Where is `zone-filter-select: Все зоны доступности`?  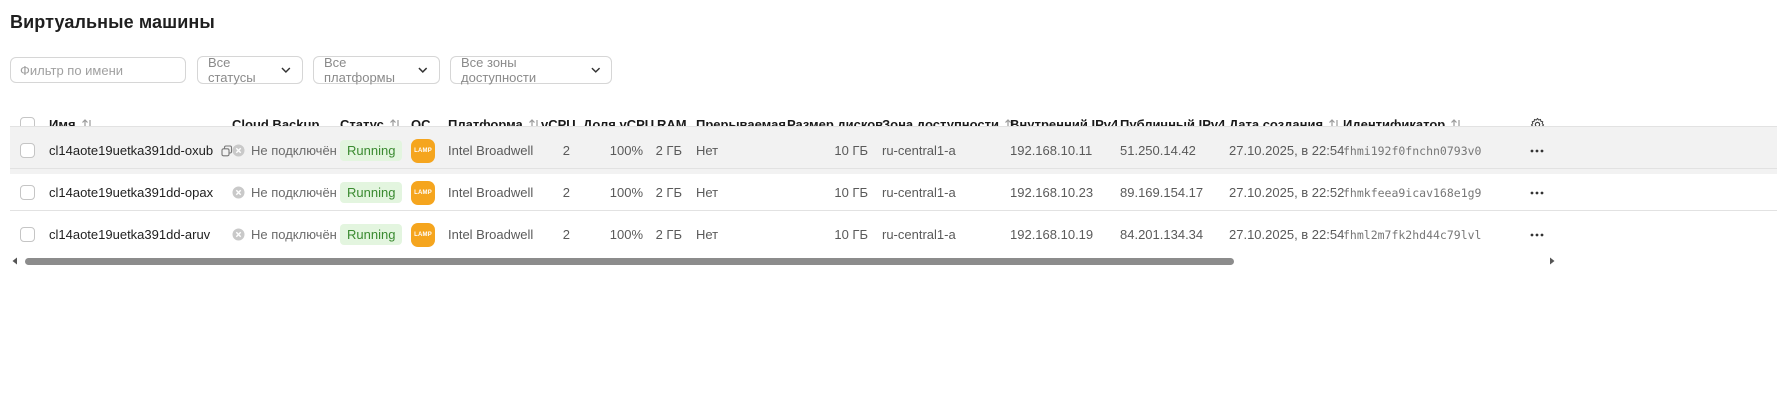
zone-filter-select: Все зоны доступности is located at coordinates (531, 70).